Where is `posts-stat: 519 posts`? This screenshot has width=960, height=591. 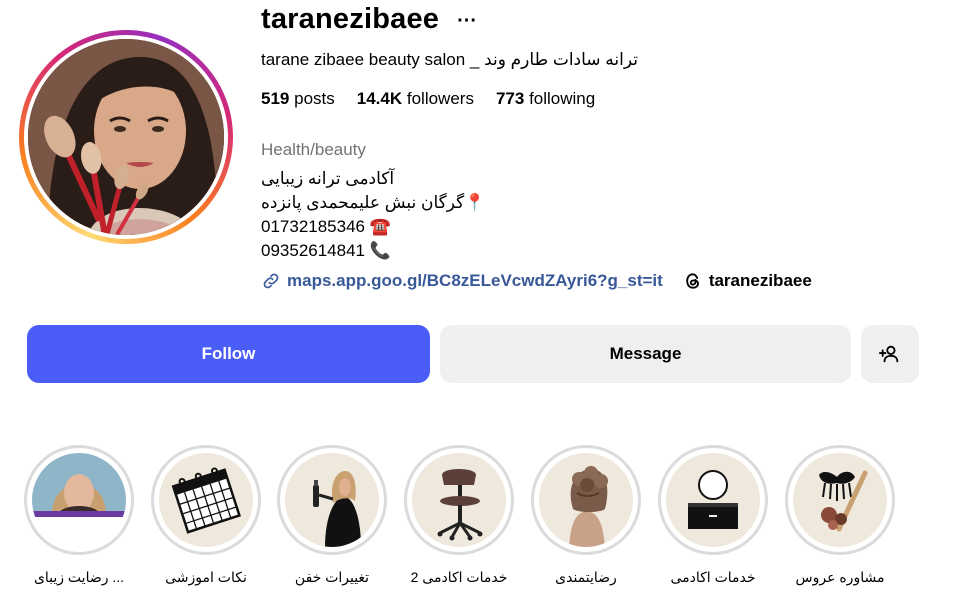 posts-stat: 519 posts is located at coordinates (298, 99).